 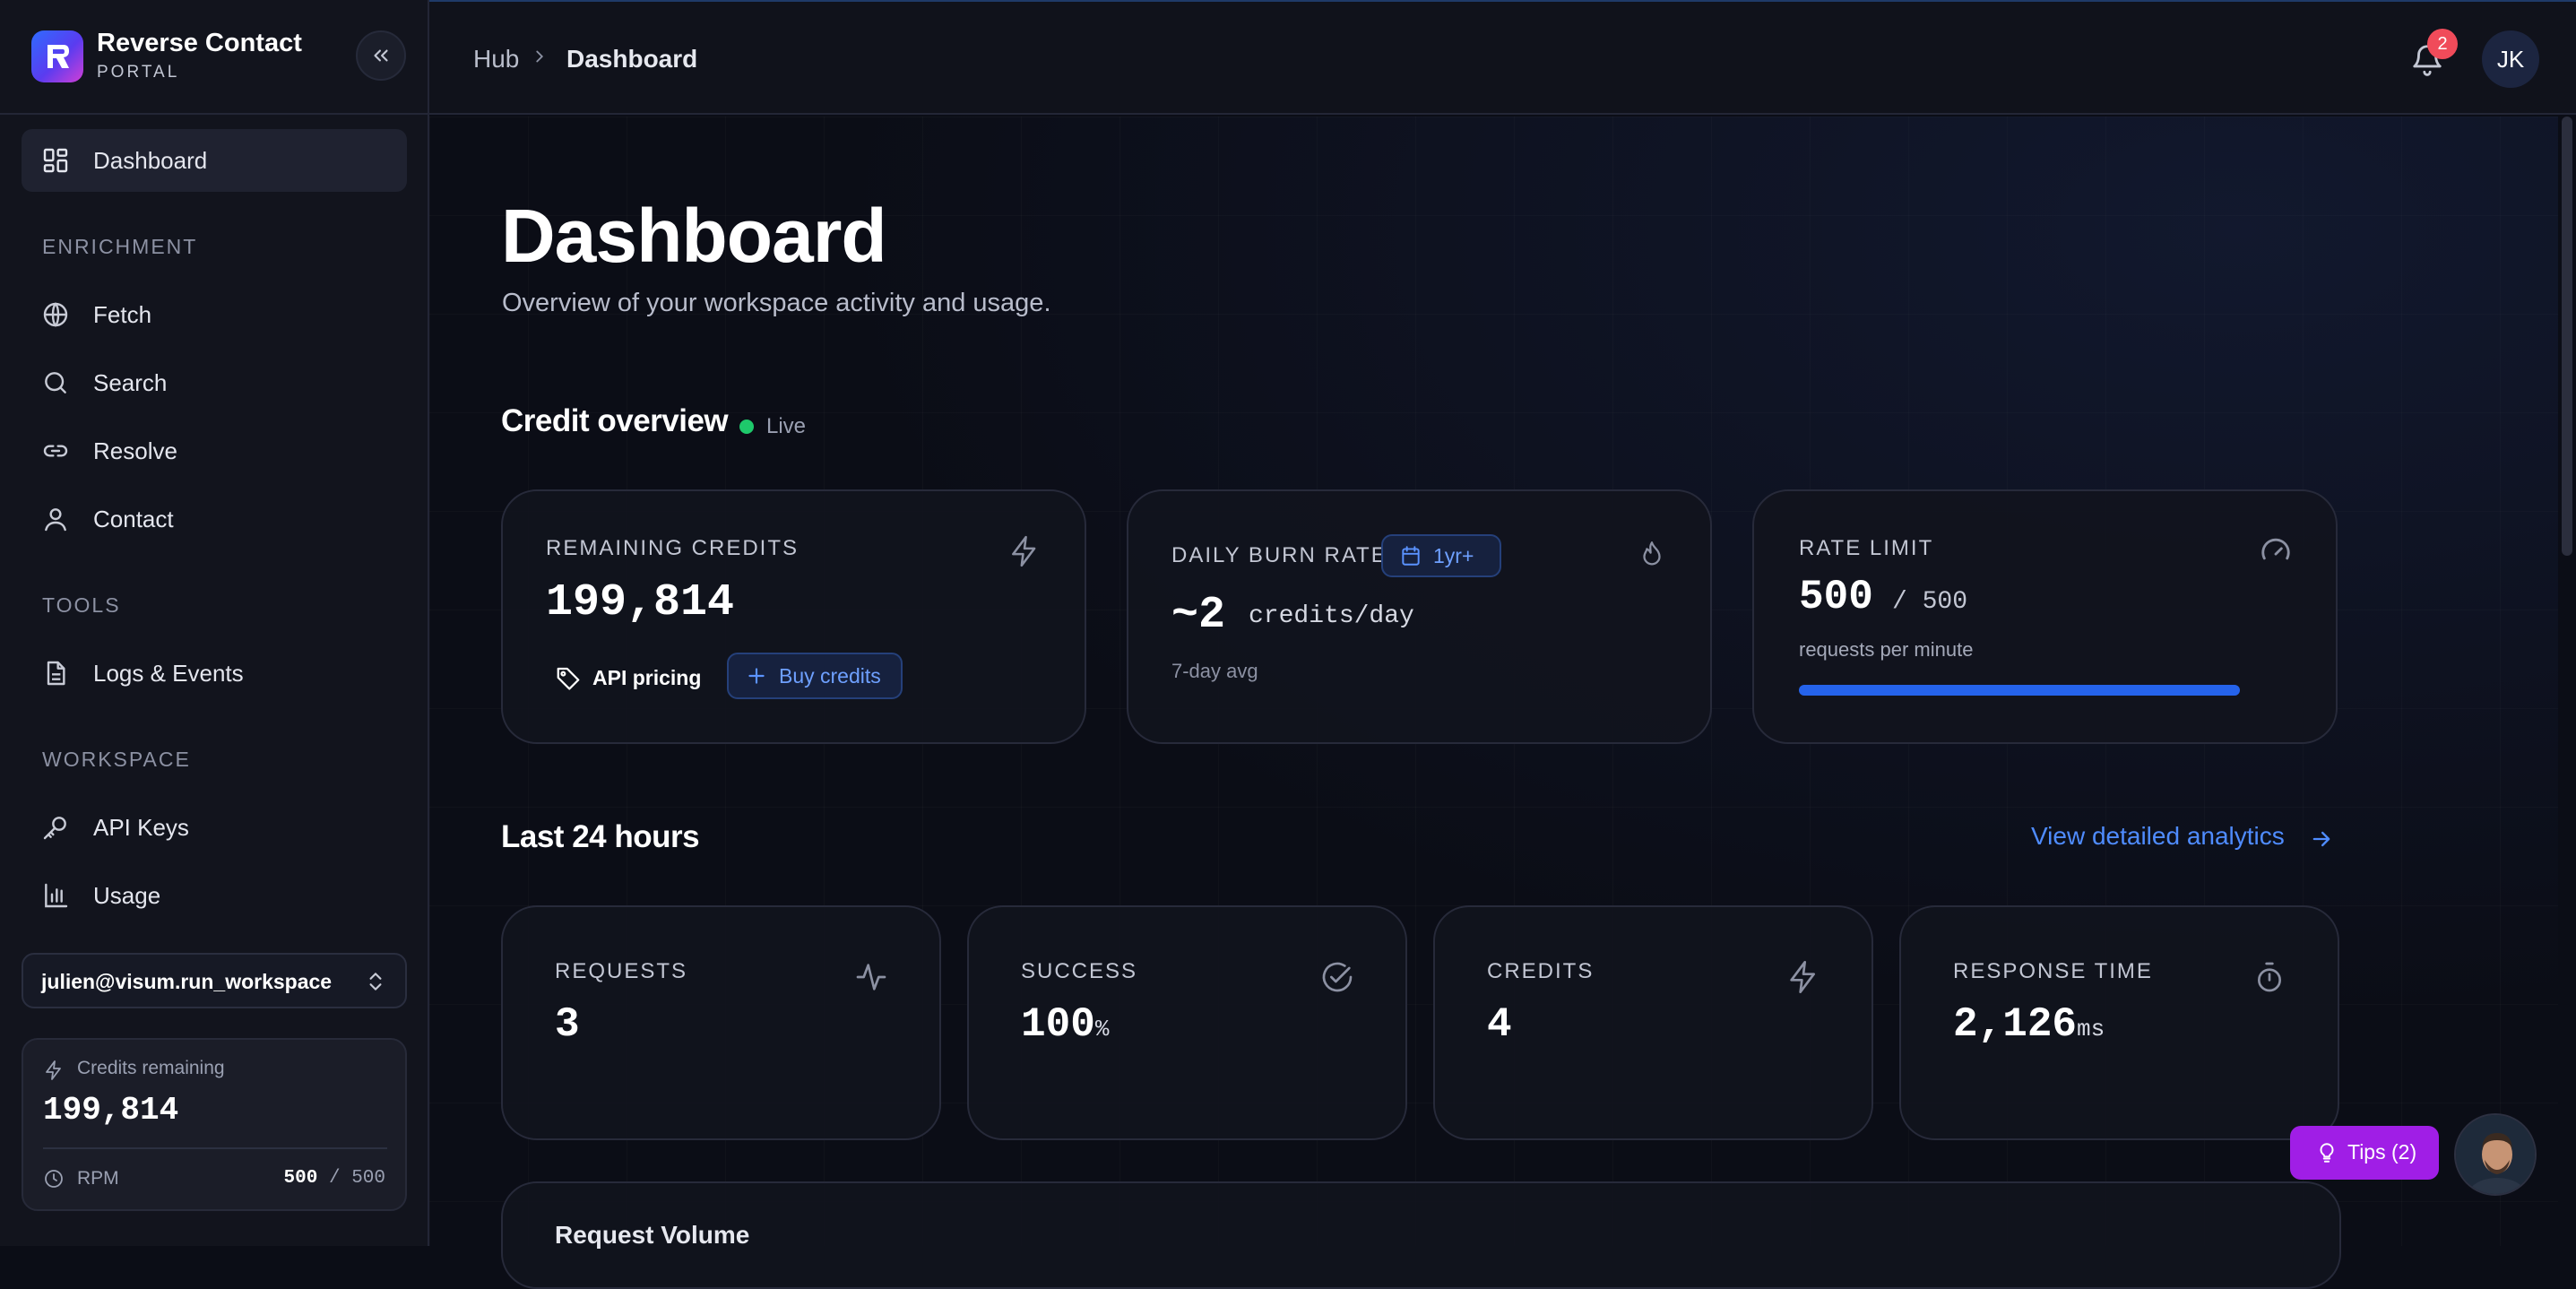 What do you see at coordinates (647, 677) in the screenshot?
I see `api-pricing-label: API pricing` at bounding box center [647, 677].